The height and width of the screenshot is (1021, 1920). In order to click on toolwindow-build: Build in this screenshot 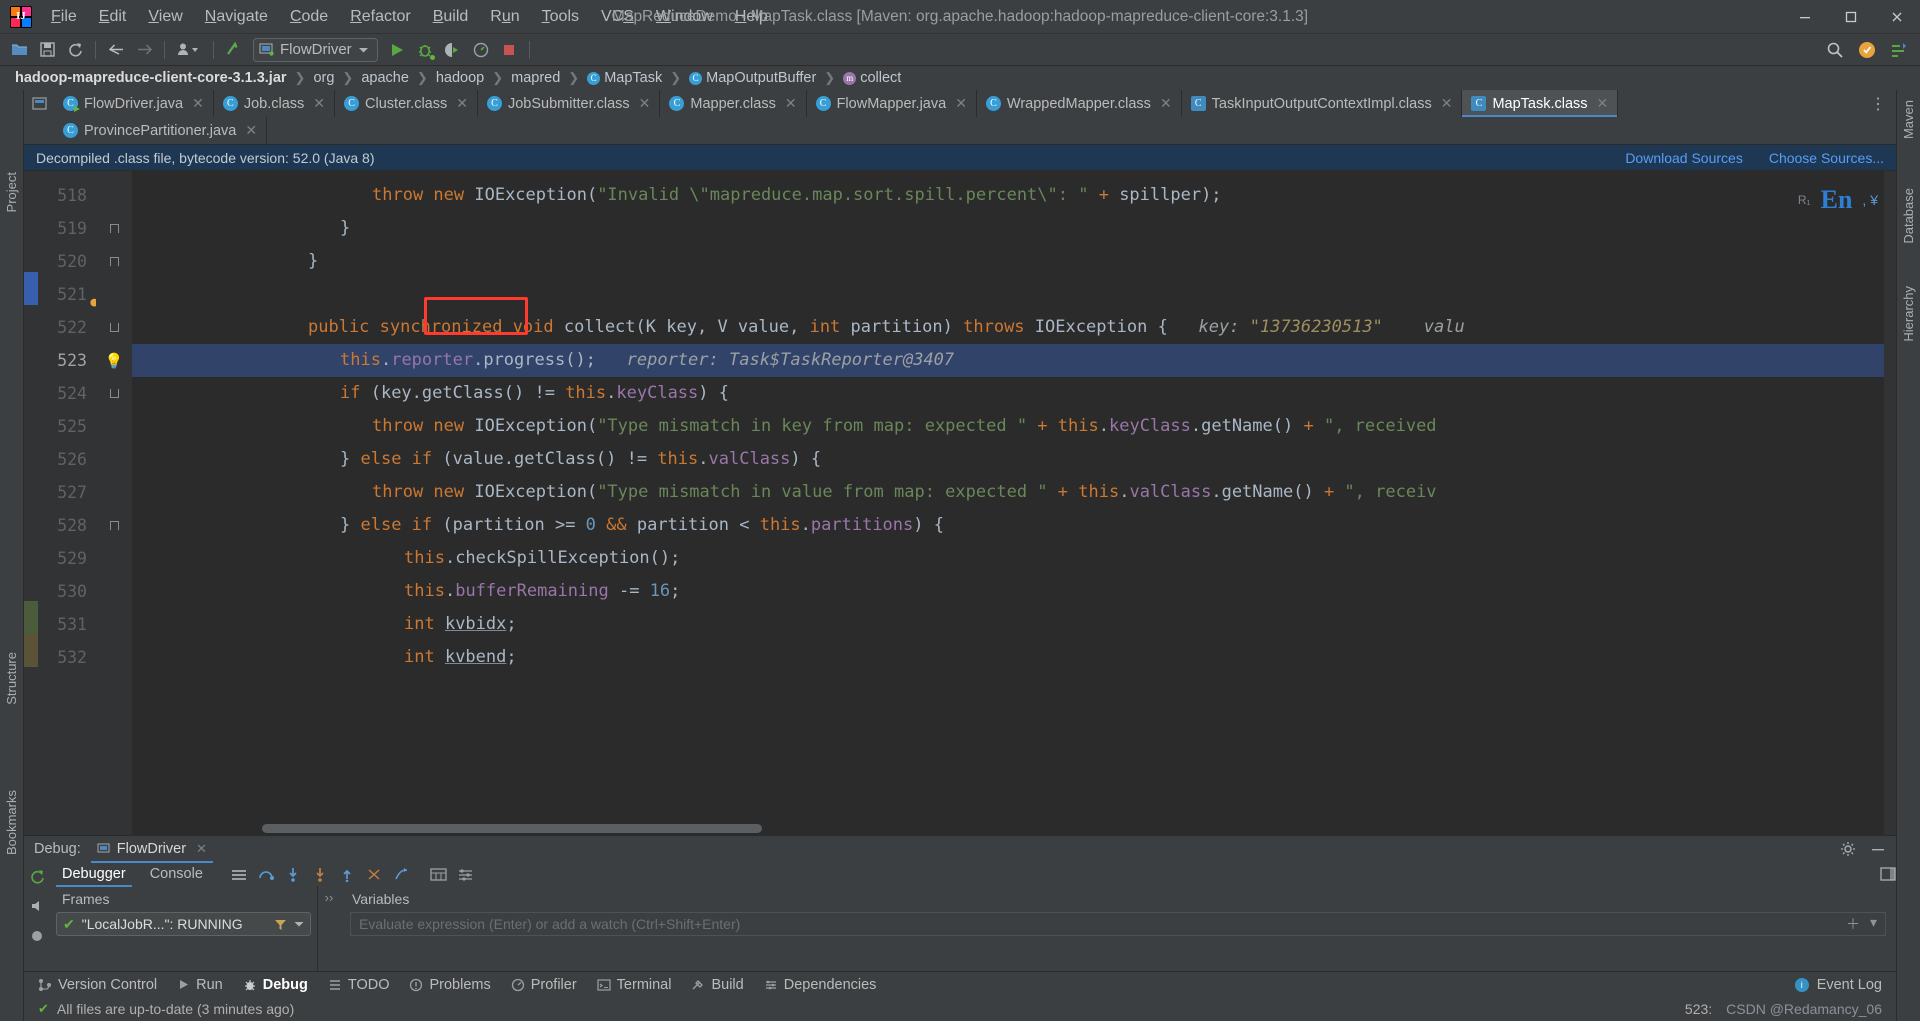, I will do `click(717, 985)`.